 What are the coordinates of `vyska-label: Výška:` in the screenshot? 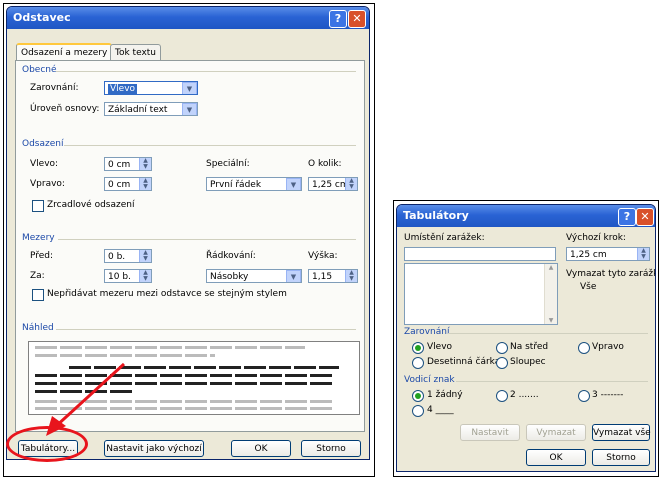 It's located at (323, 256).